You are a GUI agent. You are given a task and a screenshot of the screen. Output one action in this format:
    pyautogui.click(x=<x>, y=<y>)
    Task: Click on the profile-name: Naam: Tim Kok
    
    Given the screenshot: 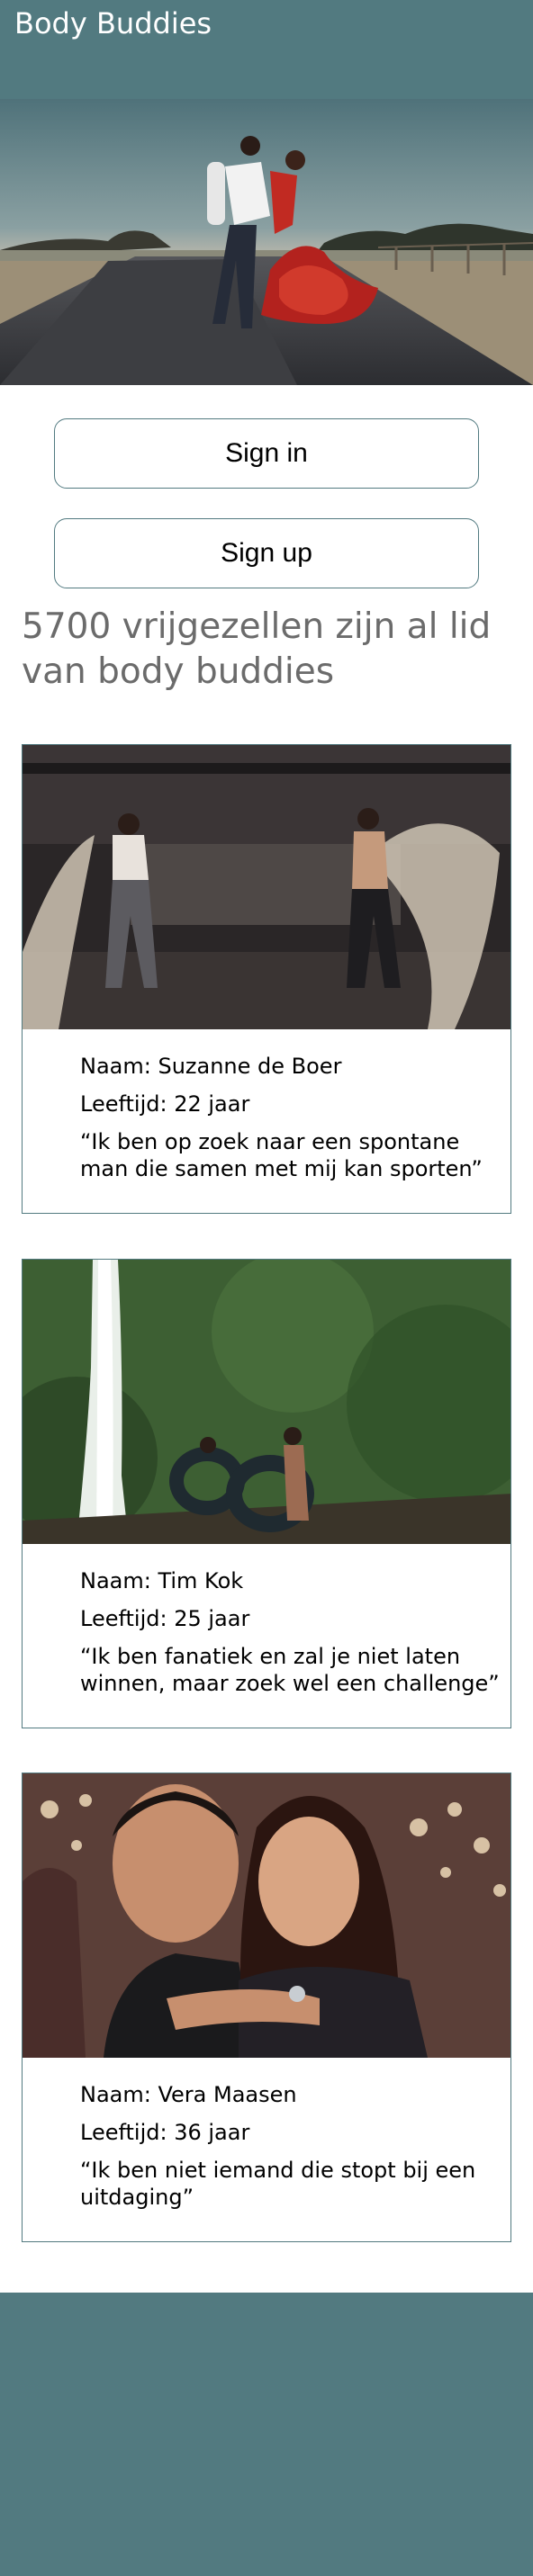 What is the action you would take?
    pyautogui.click(x=162, y=1581)
    